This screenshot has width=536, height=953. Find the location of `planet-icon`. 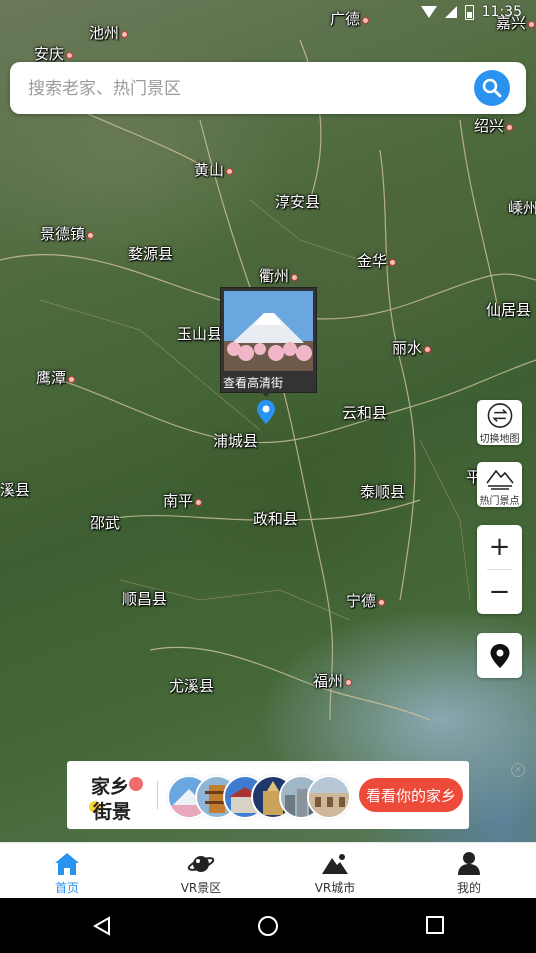

planet-icon is located at coordinates (201, 864).